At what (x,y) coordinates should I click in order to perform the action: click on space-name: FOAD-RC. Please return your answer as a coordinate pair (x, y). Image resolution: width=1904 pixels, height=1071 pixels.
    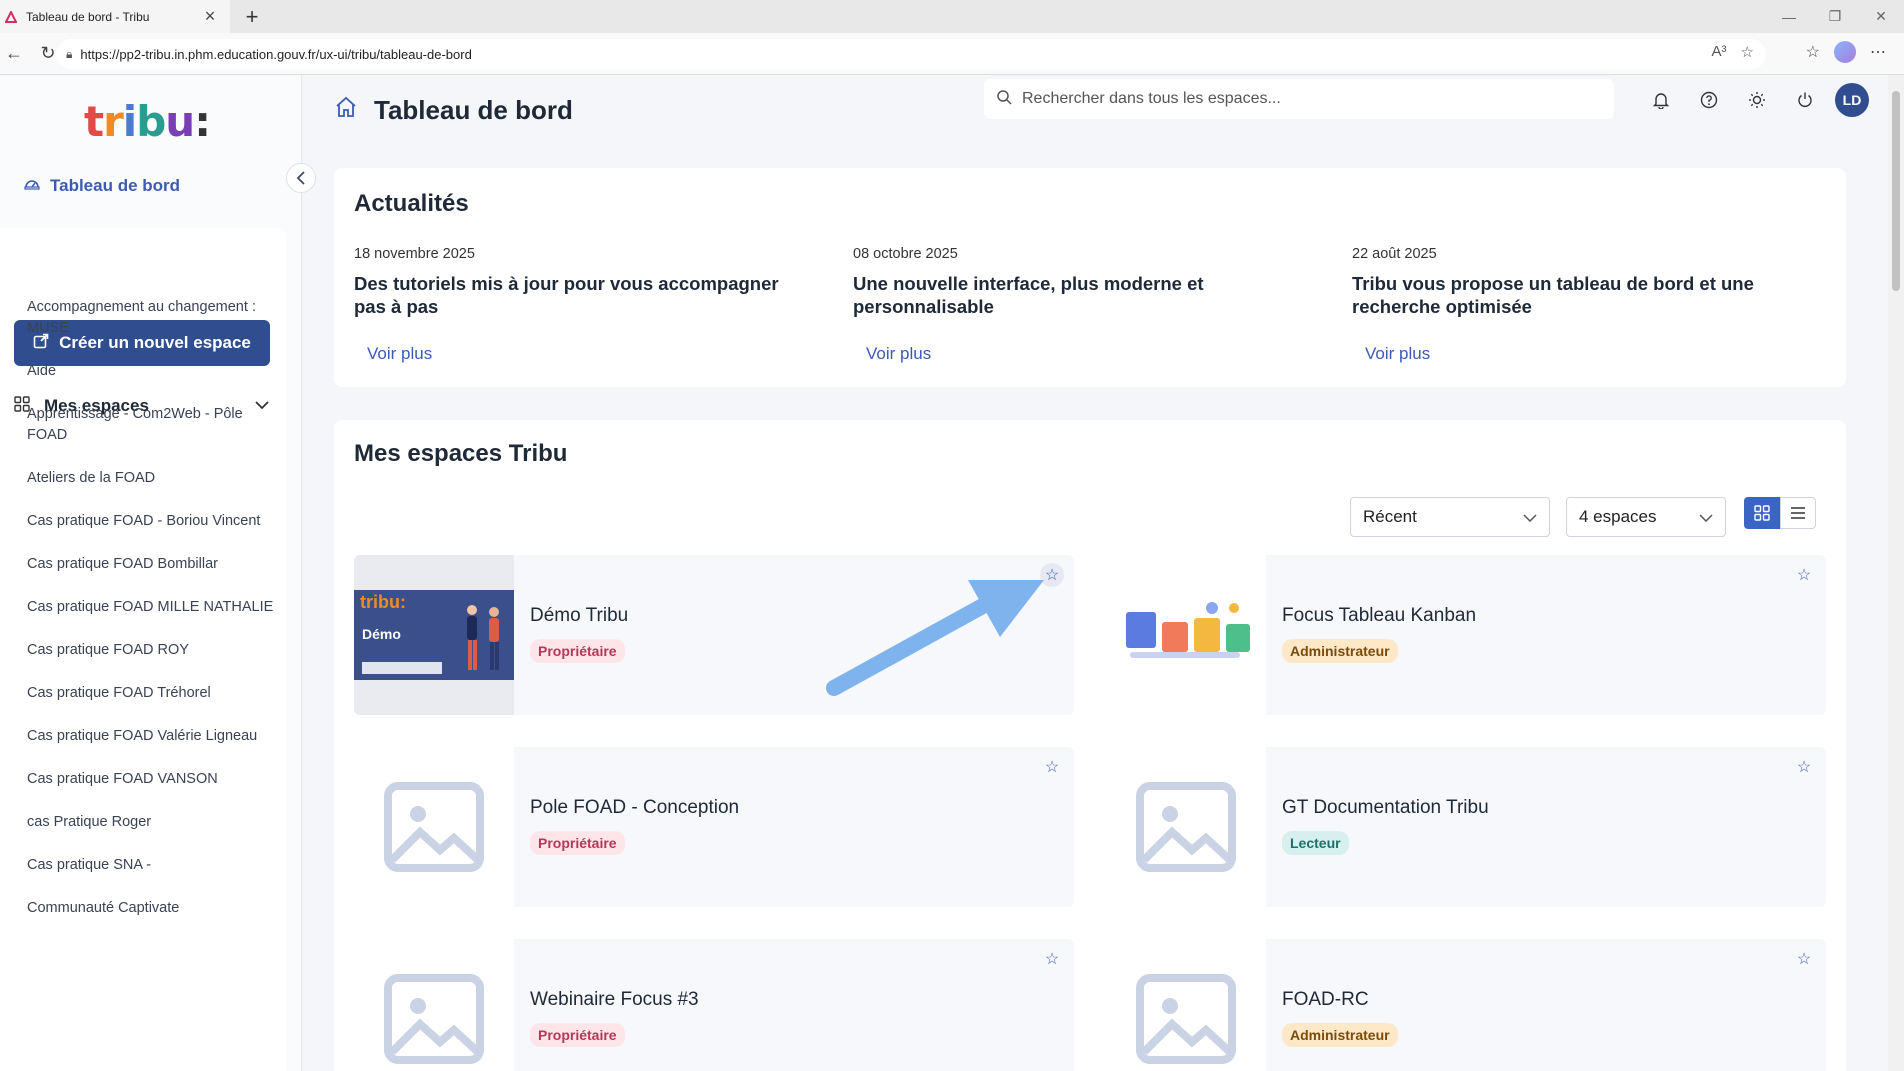
    Looking at the image, I should click on (1325, 1000).